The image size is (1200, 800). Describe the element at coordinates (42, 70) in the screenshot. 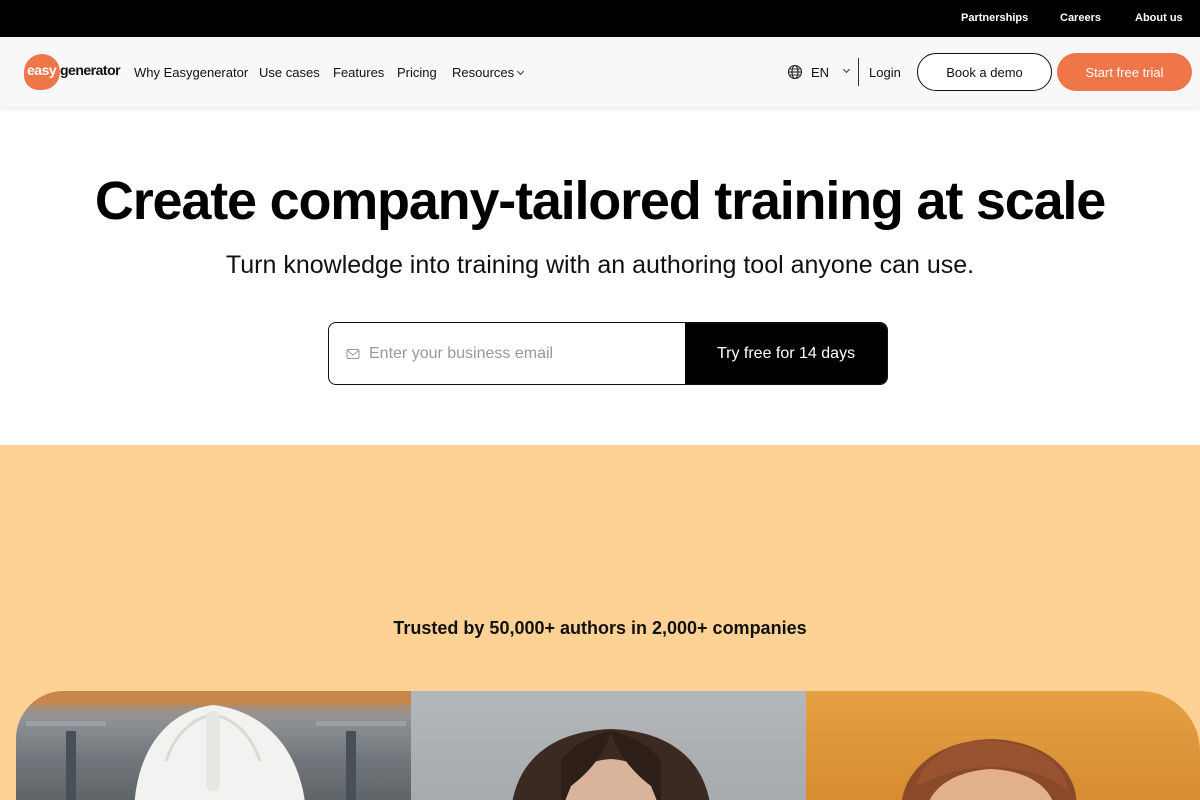

I see `logo-text-easy: easy` at that location.